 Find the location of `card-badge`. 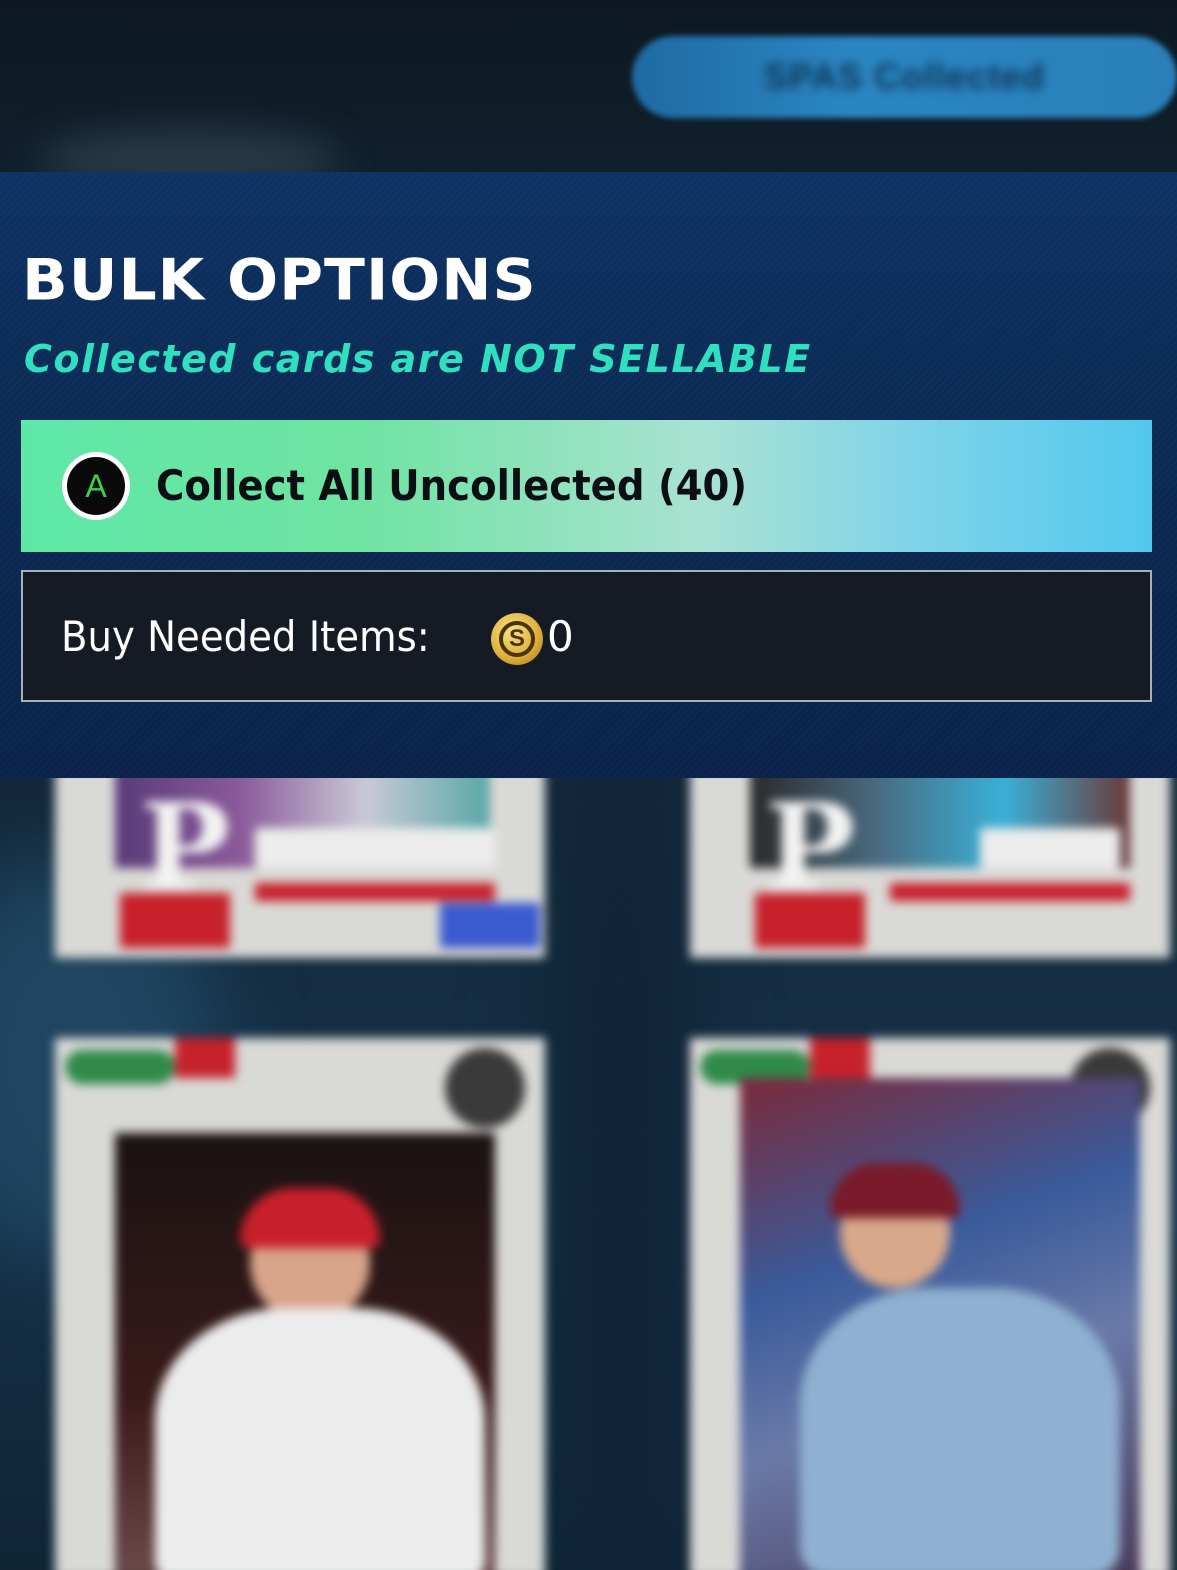

card-badge is located at coordinates (490, 925).